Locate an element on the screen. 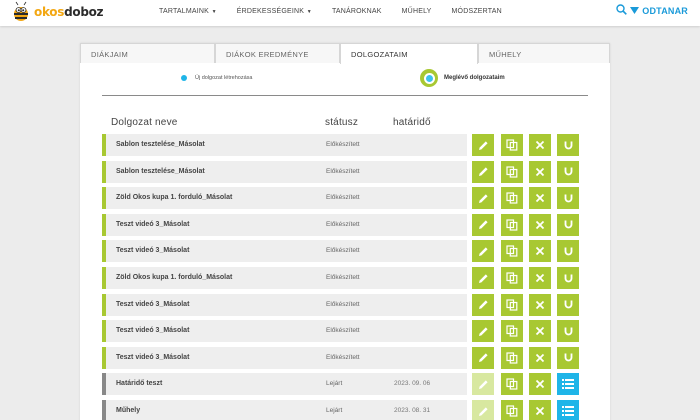 Image resolution: width=700 pixels, height=420 pixels. radio-existing-tests: Meglévő dolgozataim is located at coordinates (462, 78).